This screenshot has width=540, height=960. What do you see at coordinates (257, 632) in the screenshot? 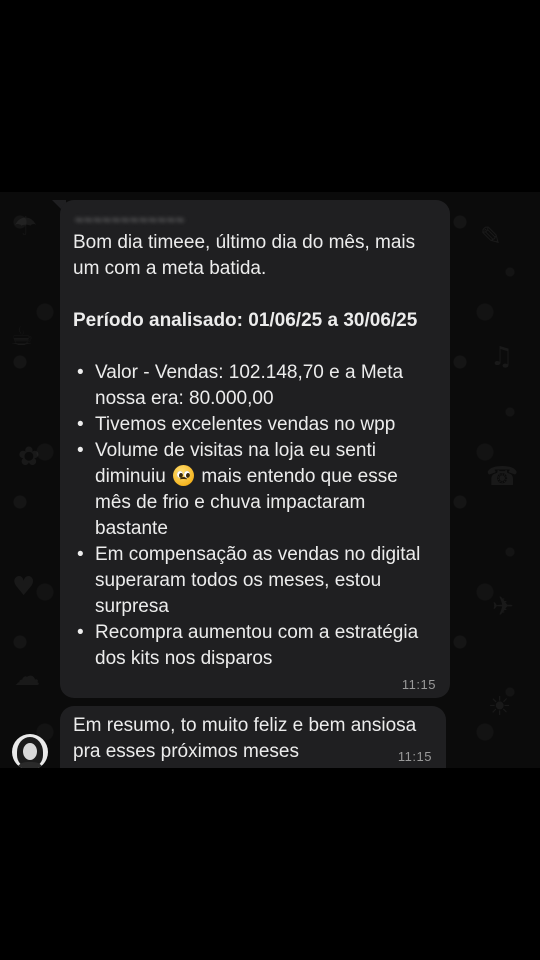
I see `bullet-line: Recompra aumentou com a estratégia` at bounding box center [257, 632].